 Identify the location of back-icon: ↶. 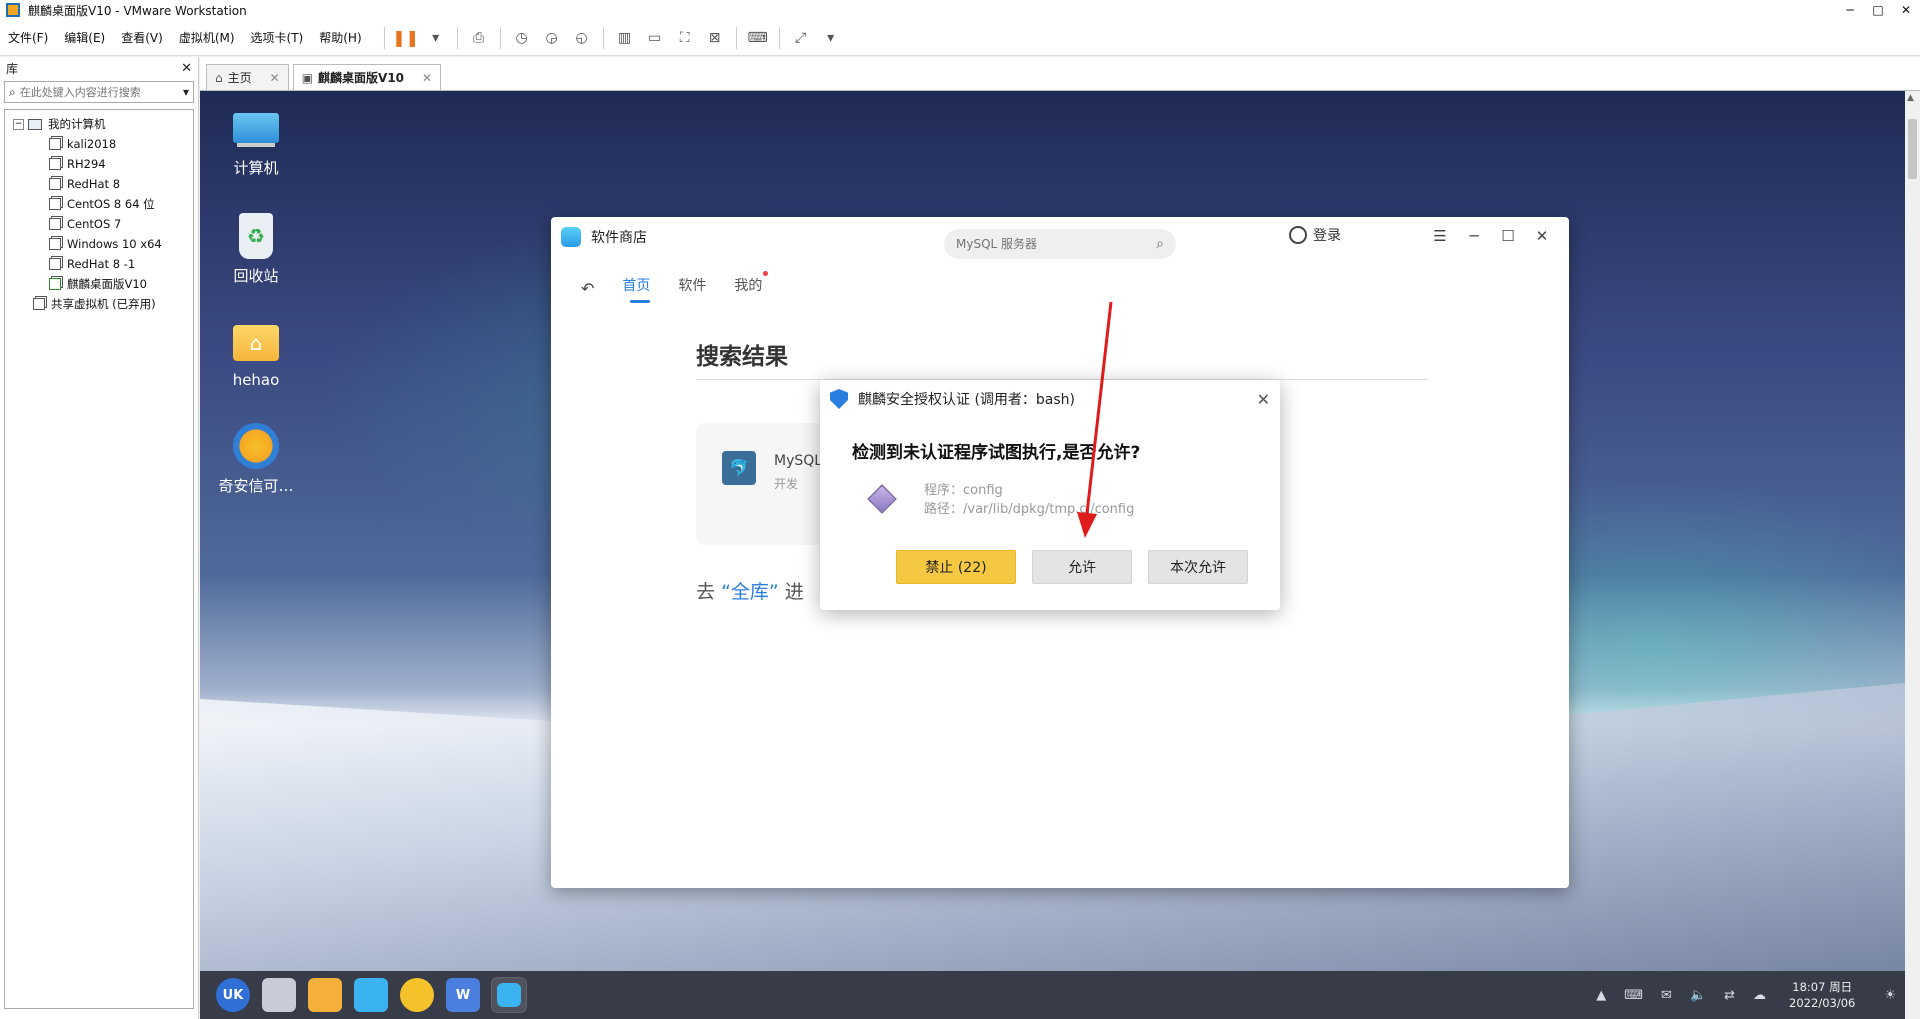
(587, 288).